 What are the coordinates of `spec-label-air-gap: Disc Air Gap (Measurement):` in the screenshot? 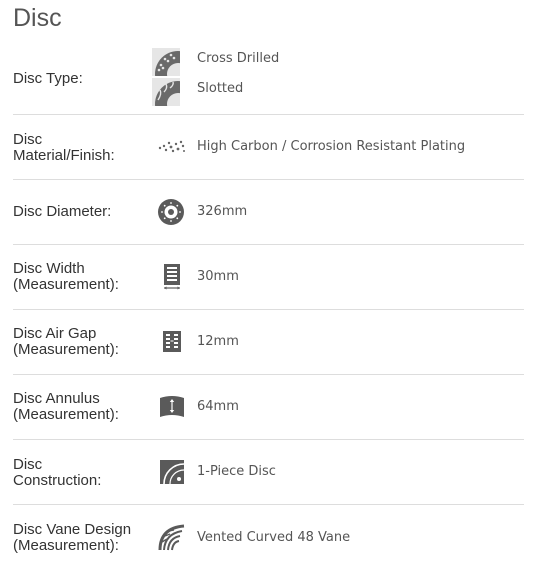 It's located at (66, 342).